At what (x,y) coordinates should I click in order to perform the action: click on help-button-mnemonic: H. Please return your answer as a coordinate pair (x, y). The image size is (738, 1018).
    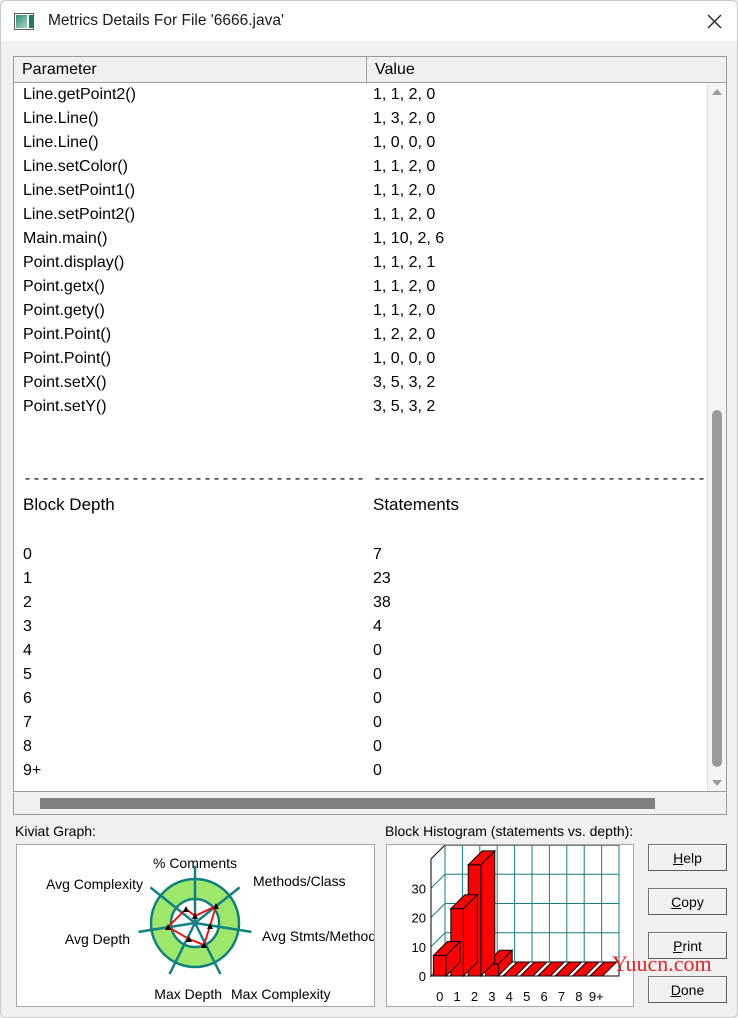
    Looking at the image, I should click on (678, 857).